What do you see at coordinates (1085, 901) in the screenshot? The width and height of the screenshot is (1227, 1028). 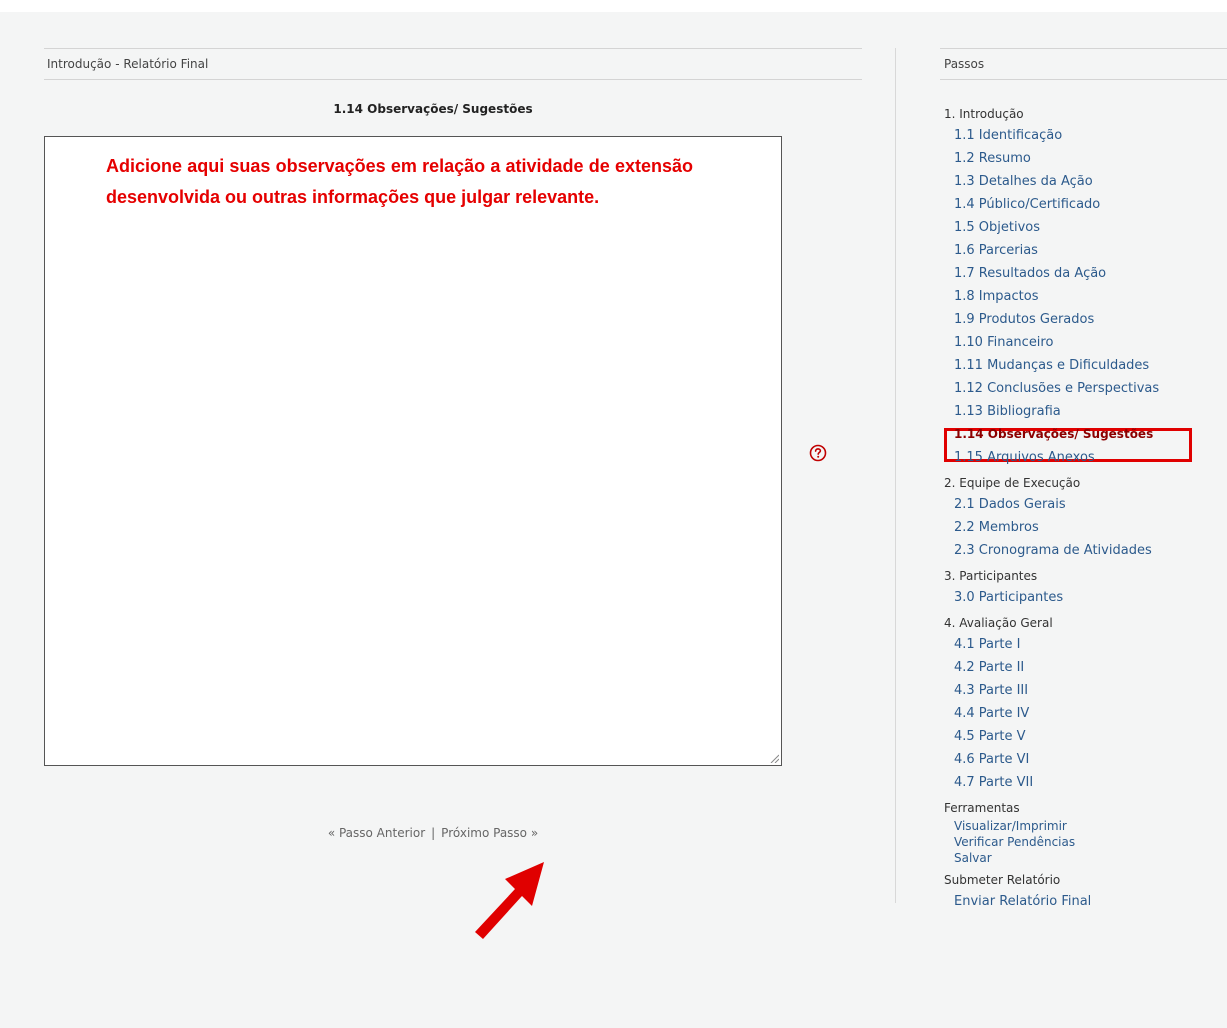 I see `submit-final-report-link: Enviar Relatório Final` at bounding box center [1085, 901].